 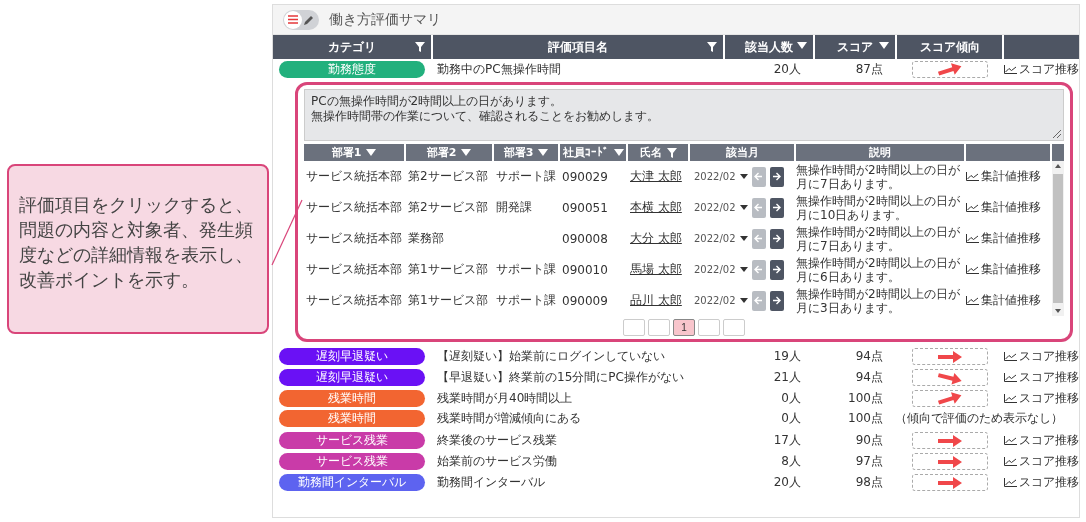 What do you see at coordinates (1057, 134) in the screenshot?
I see `resize-grip-icon` at bounding box center [1057, 134].